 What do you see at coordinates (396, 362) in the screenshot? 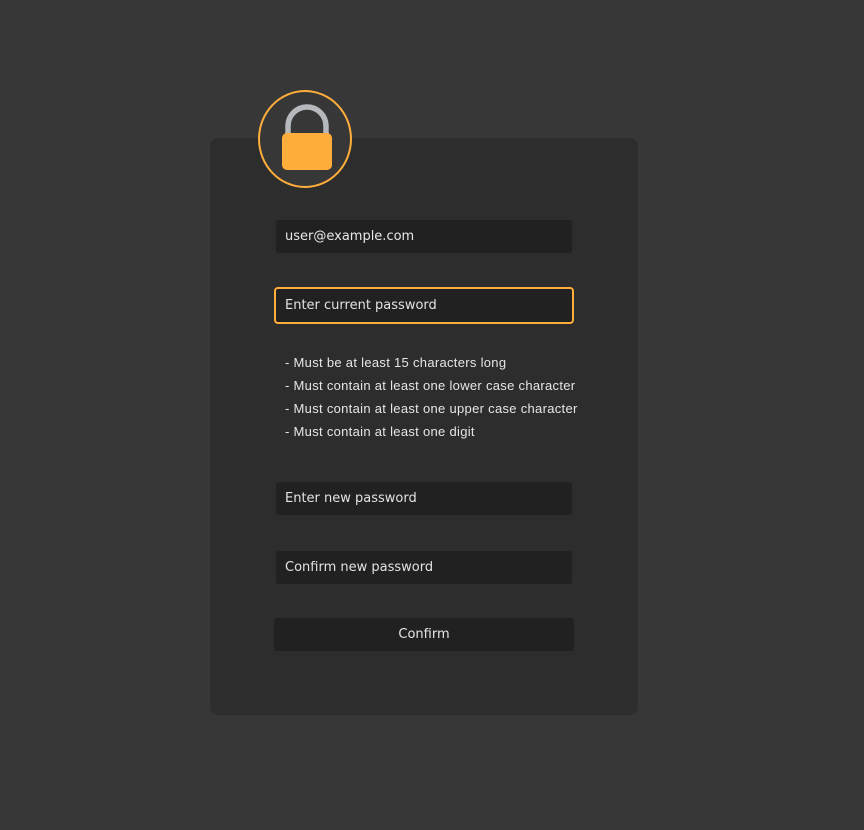
I see `requirement-length: - Must be at least 15 characters long` at bounding box center [396, 362].